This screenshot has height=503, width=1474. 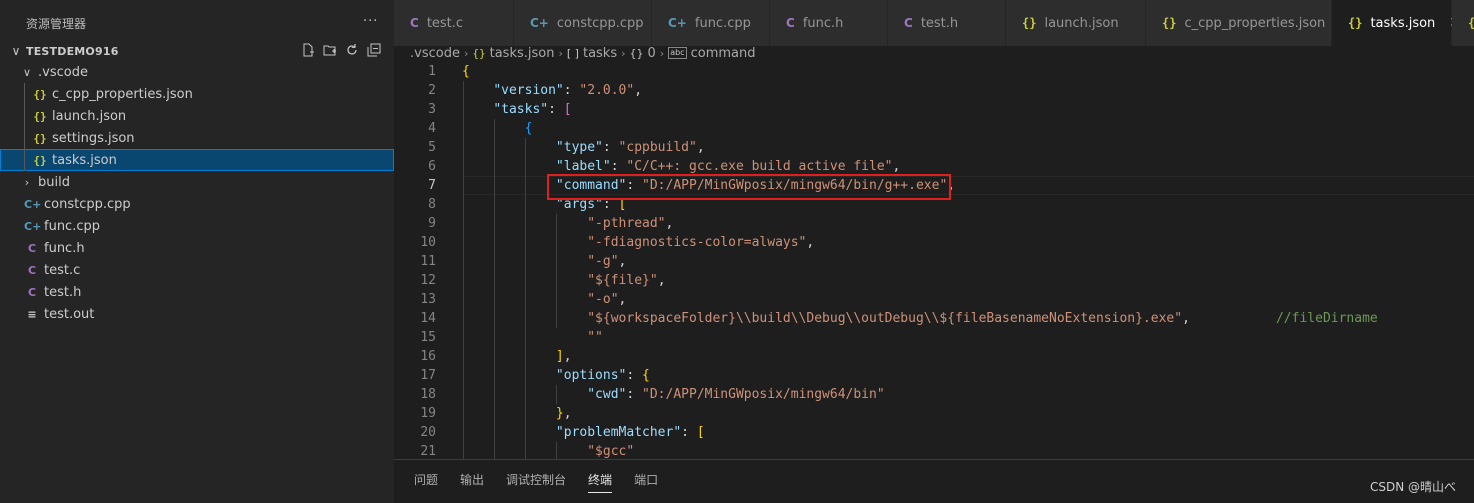 I want to click on line-number: 12, so click(x=428, y=280).